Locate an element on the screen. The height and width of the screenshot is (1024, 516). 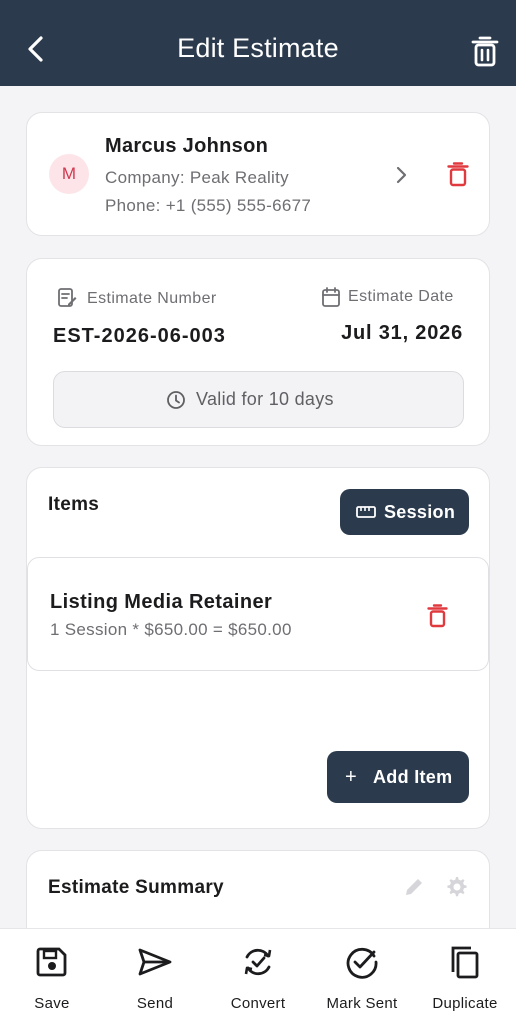
pencil-icon is located at coordinates (414, 887).